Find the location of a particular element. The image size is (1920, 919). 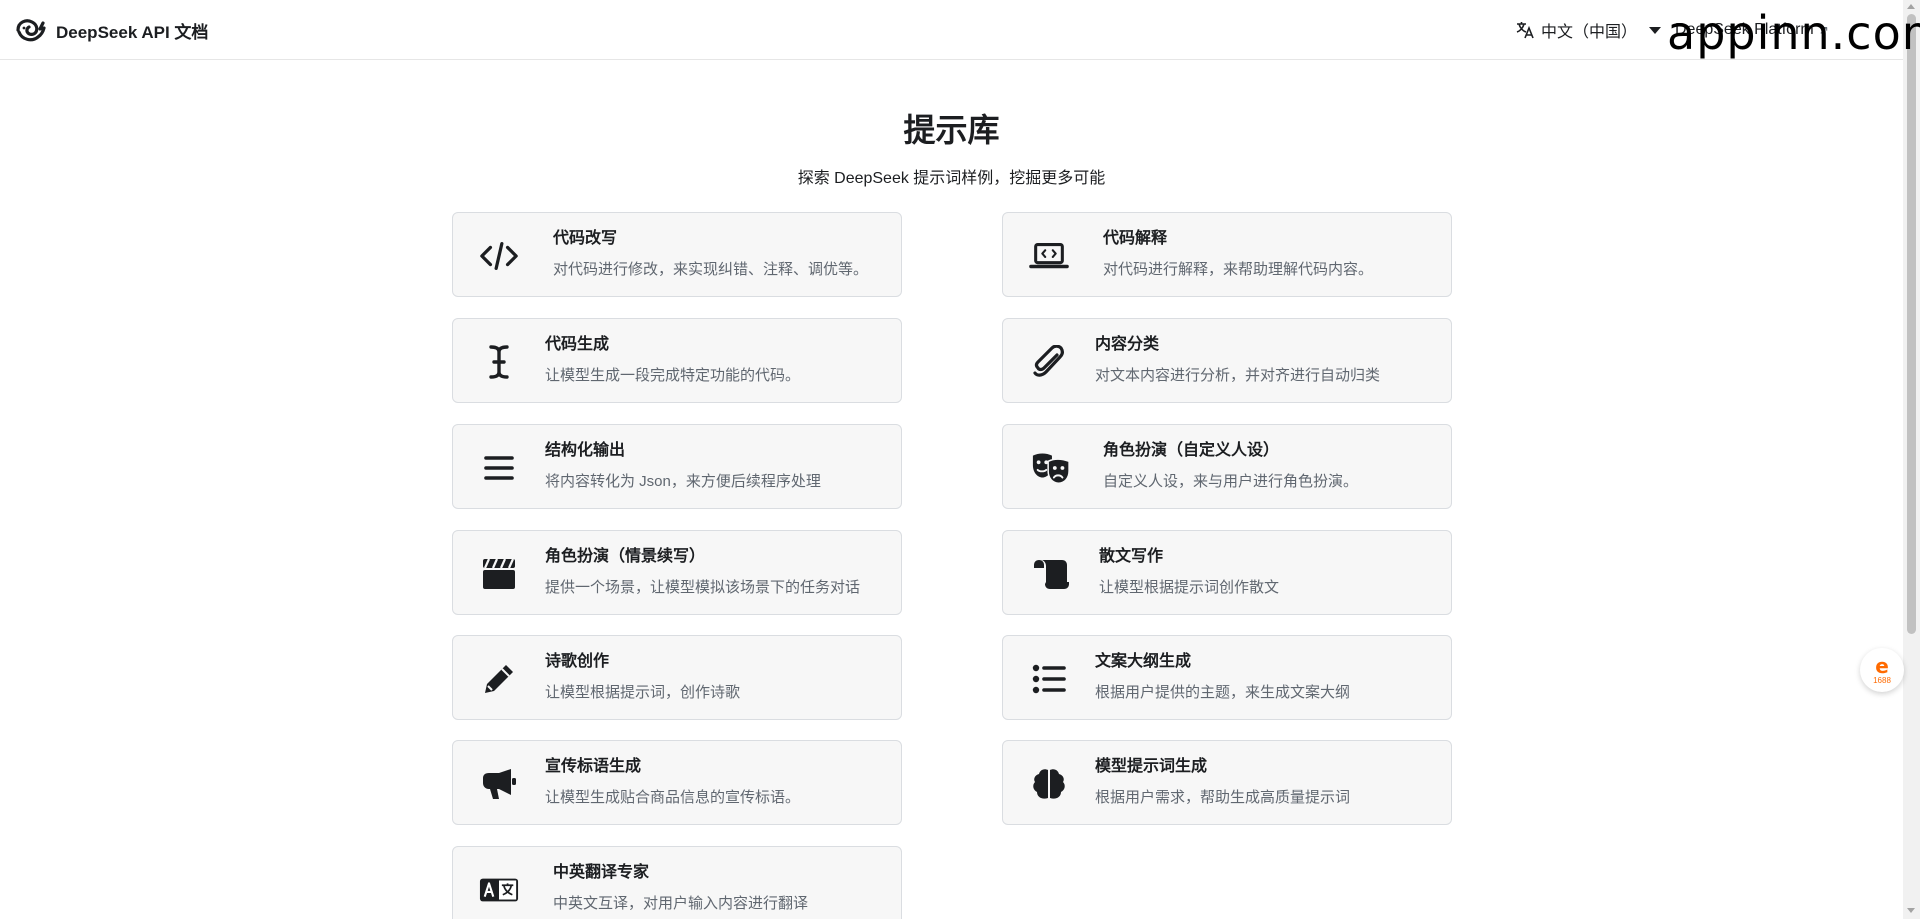

prompt-card-content-classify: 内容分类 对文本内容进行分析，并对齐进行自动归类 is located at coordinates (1227, 360).